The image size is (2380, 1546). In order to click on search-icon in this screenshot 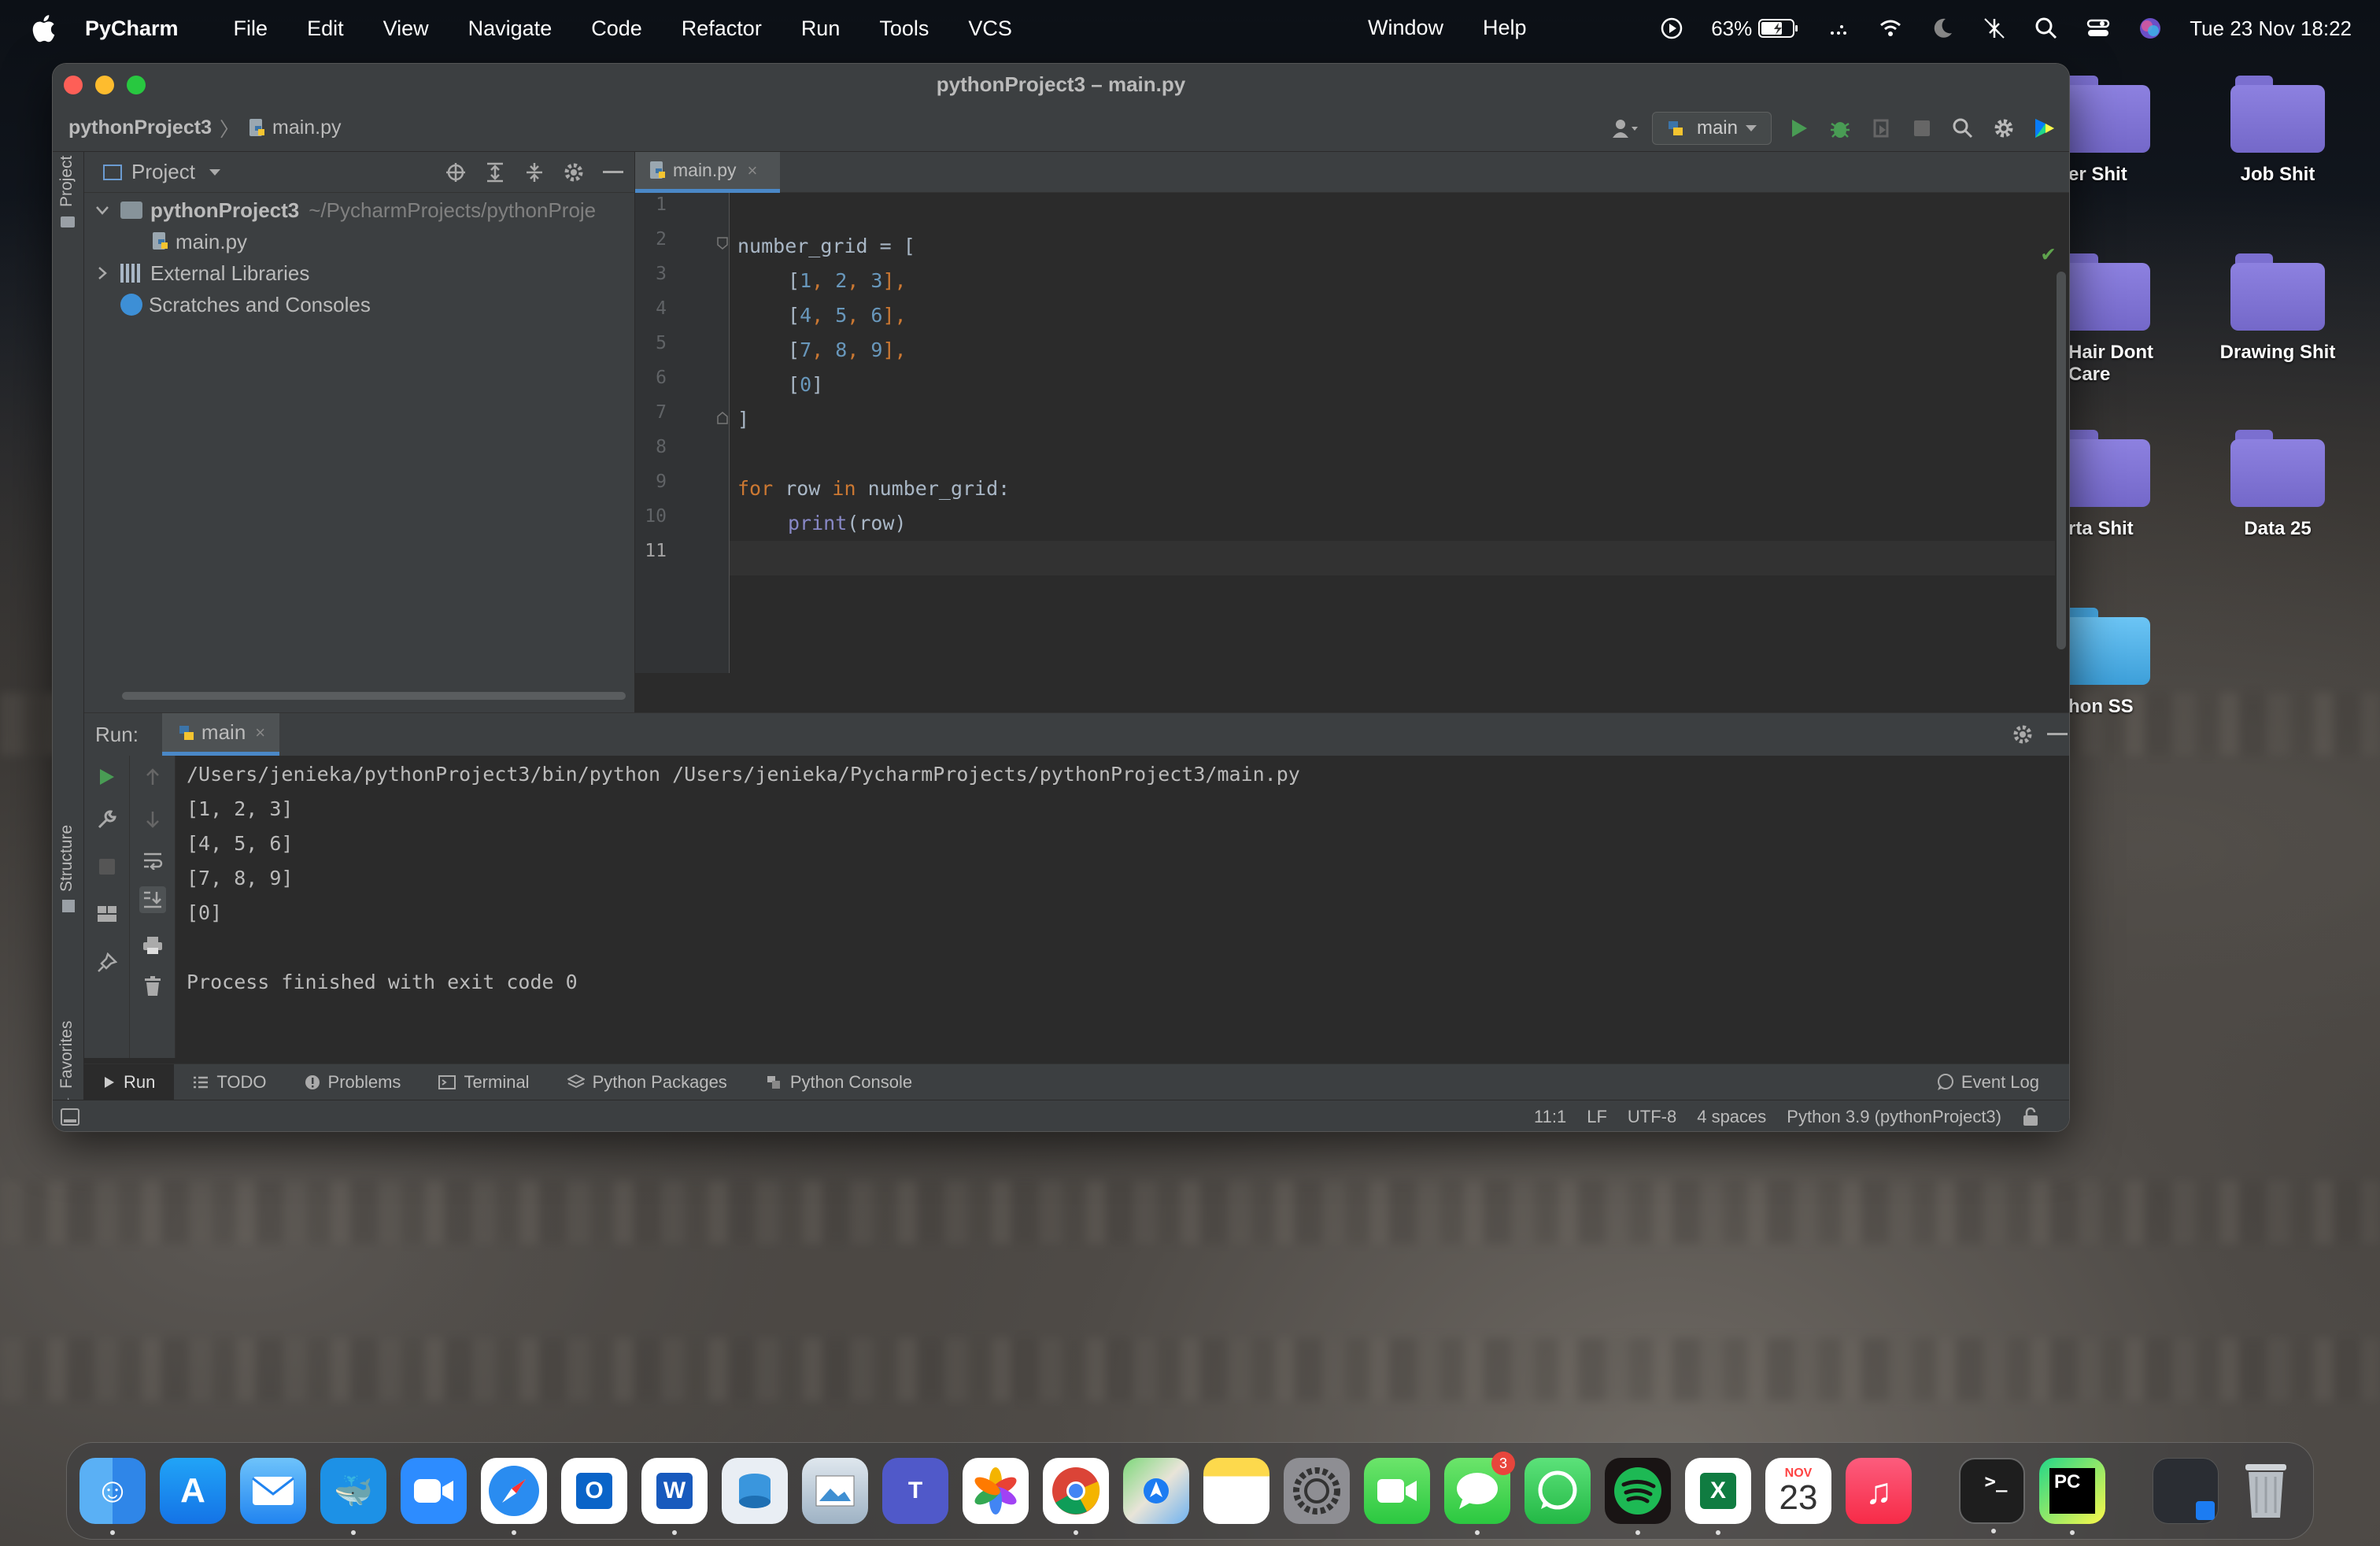, I will do `click(2046, 28)`.